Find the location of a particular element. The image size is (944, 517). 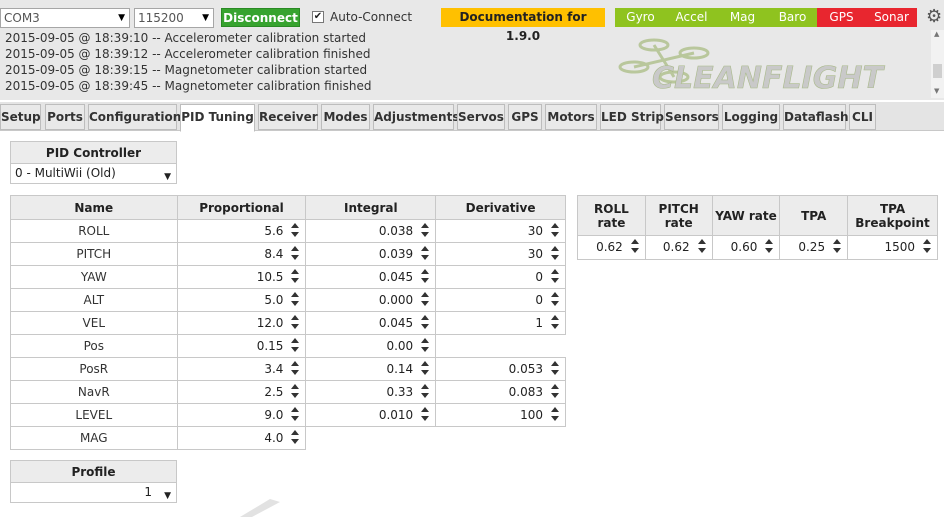

pid-row-yaw: YAW 10.5 0.045 0 is located at coordinates (288, 277).